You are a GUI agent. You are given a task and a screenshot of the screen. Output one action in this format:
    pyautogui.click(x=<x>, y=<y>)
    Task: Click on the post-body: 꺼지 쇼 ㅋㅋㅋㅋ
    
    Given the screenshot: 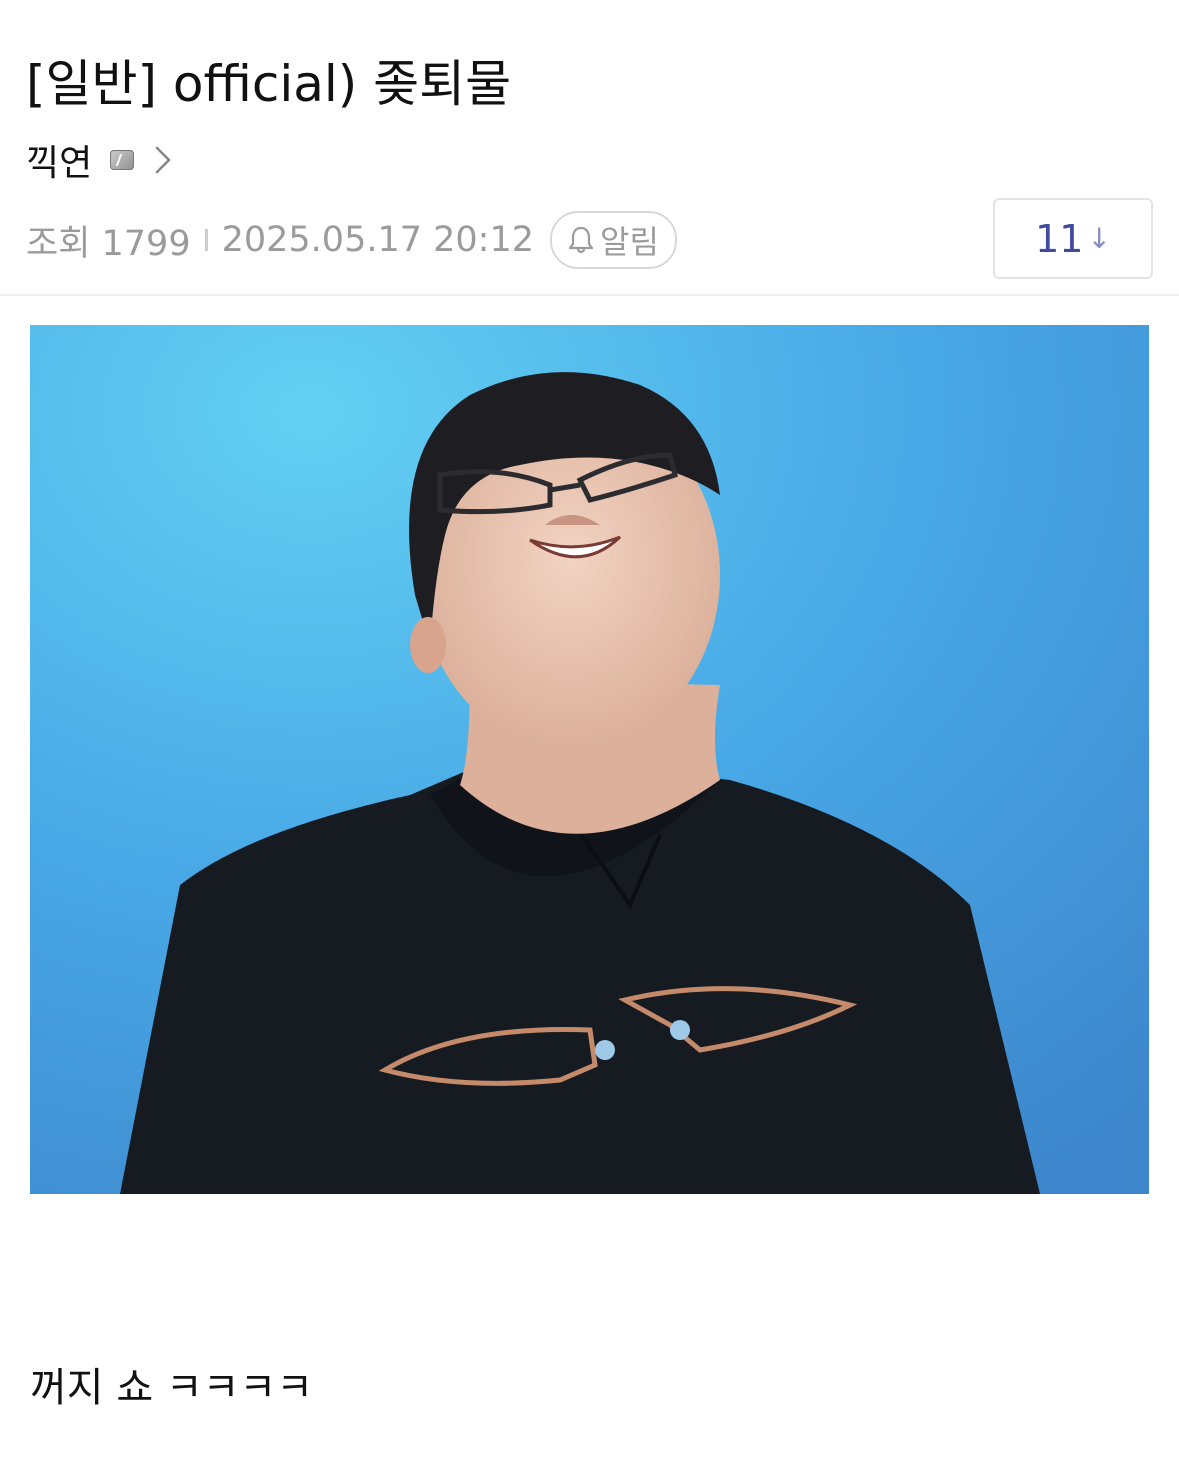 What is the action you would take?
    pyautogui.click(x=172, y=1388)
    